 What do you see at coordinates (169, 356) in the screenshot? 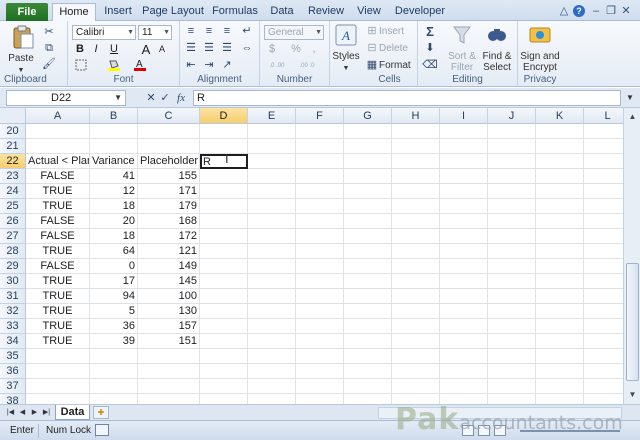
I see `cell-c35` at bounding box center [169, 356].